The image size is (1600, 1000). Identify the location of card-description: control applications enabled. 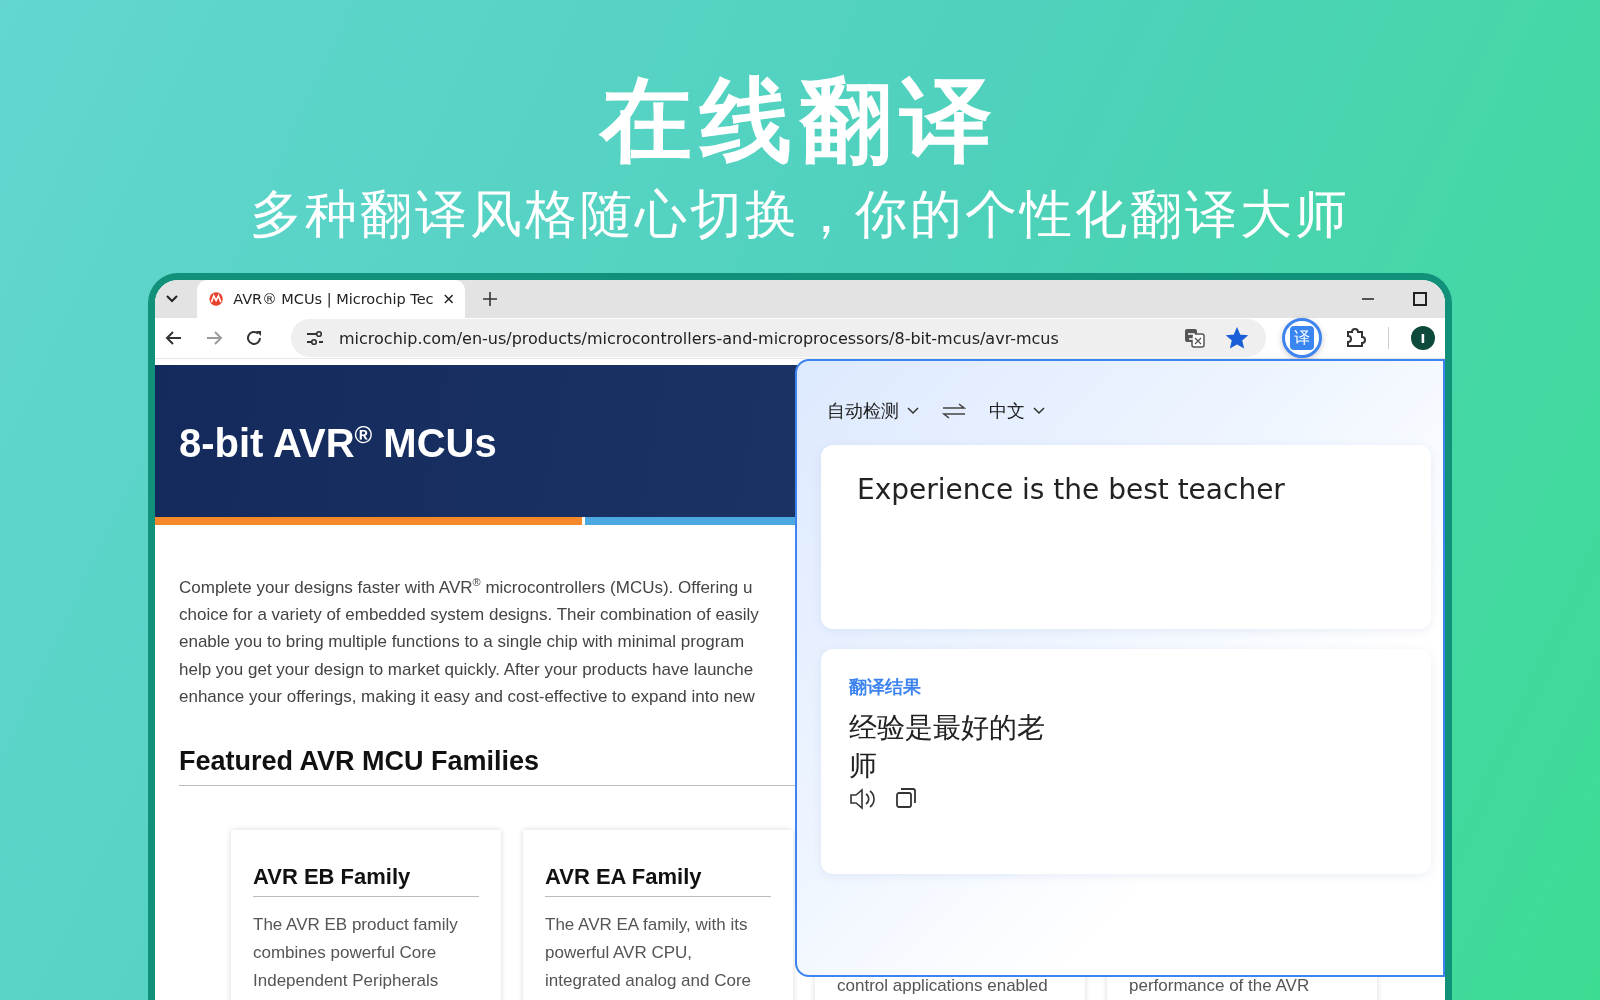
(943, 986).